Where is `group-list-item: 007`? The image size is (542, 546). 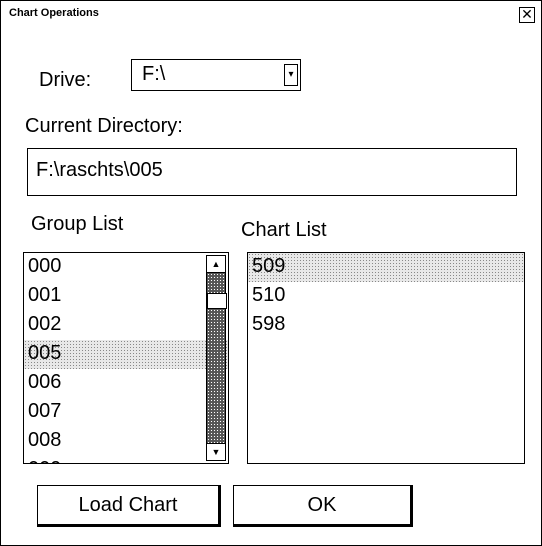
group-list-item: 007 is located at coordinates (126, 412).